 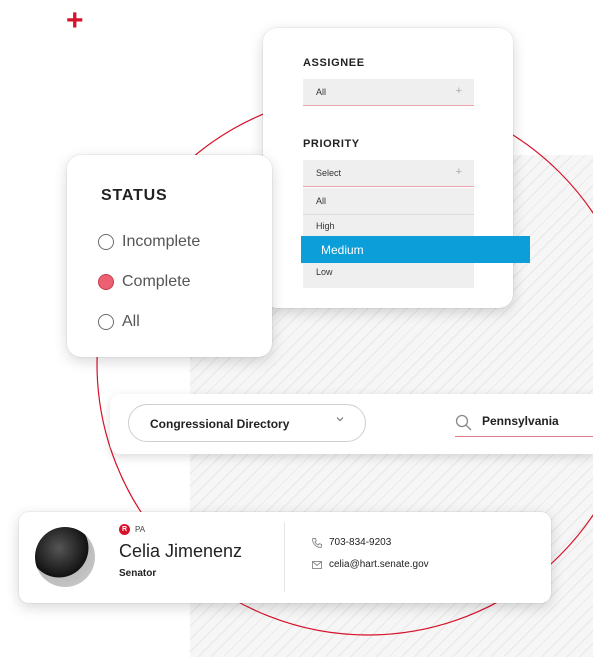 I want to click on directory-search-bar: Congressional Directory Pennsylvania, so click(x=351, y=424).